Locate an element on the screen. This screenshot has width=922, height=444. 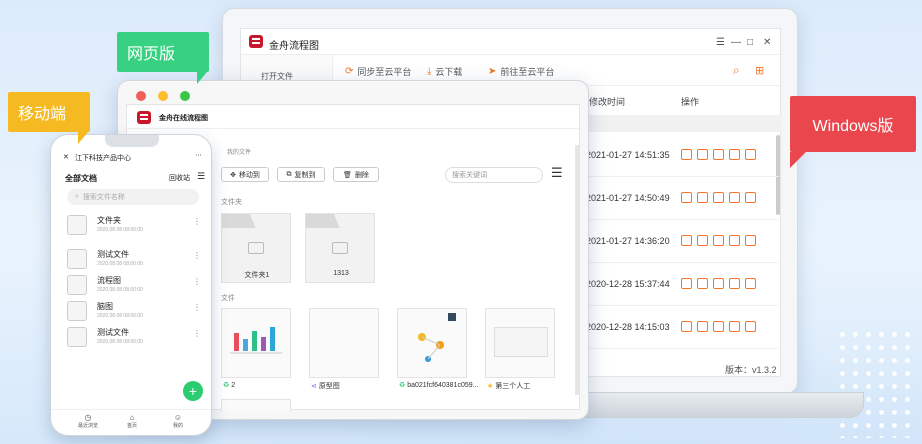
search-icon: ⌕ is located at coordinates (736, 70).